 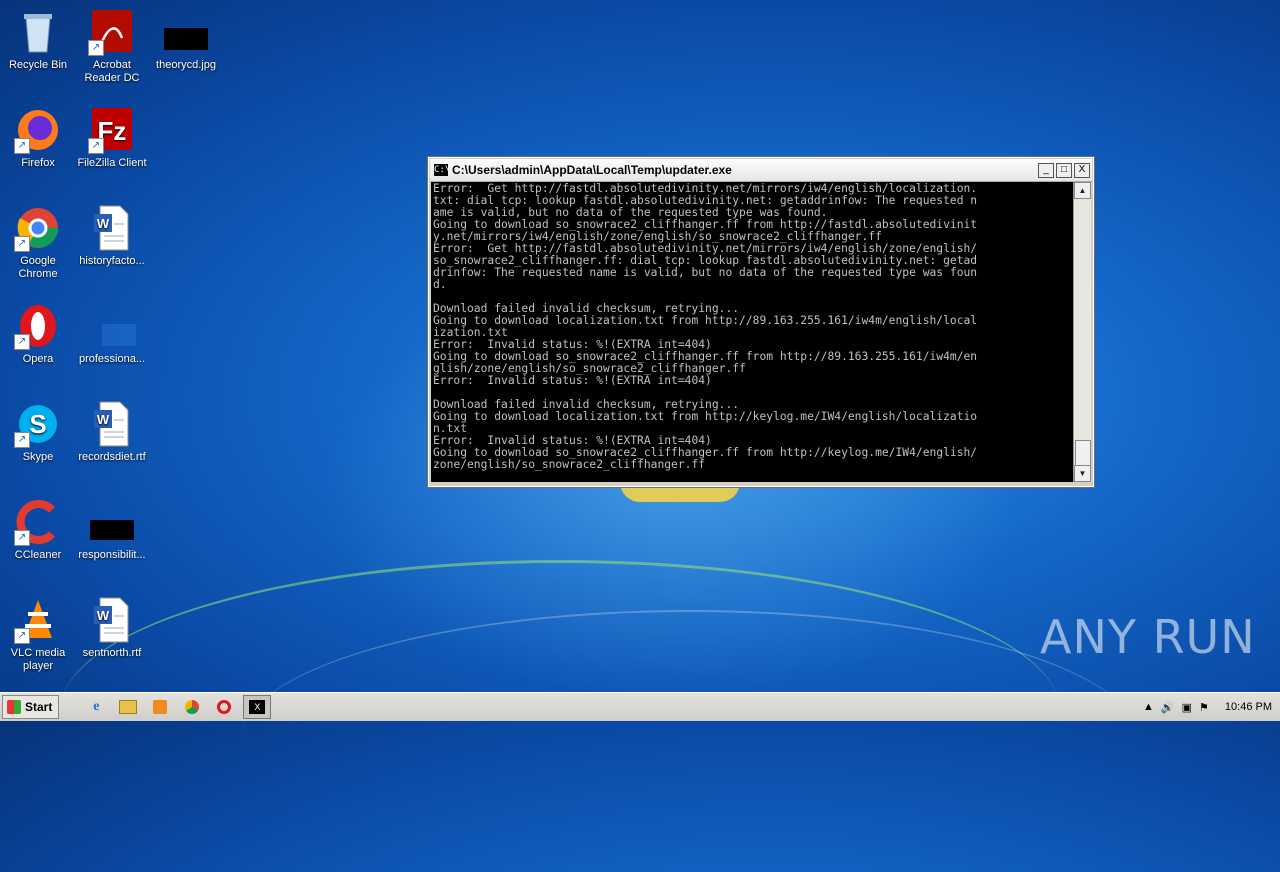 I want to click on media-player-icon, so click(x=160, y=707).